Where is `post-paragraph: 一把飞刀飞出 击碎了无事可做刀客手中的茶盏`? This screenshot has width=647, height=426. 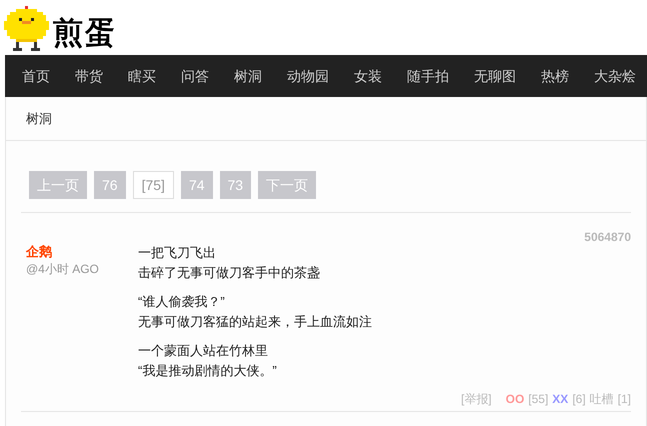
post-paragraph: 一把飞刀飞出 击碎了无事可做刀客手中的茶盏 is located at coordinates (229, 263).